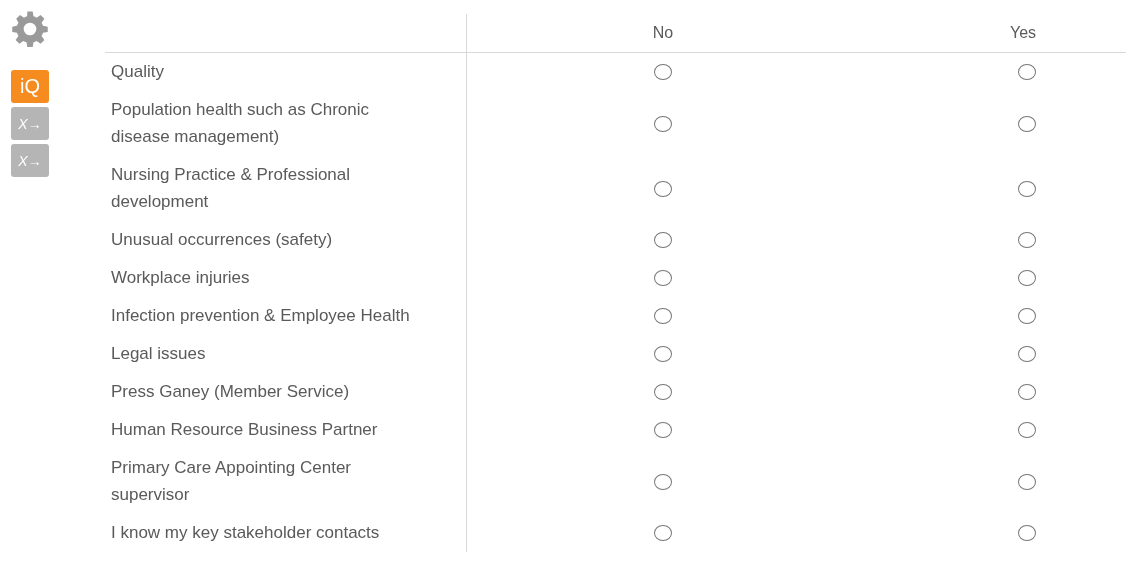  What do you see at coordinates (286, 240) in the screenshot?
I see `row-label: Unusual occurrences (safety)` at bounding box center [286, 240].